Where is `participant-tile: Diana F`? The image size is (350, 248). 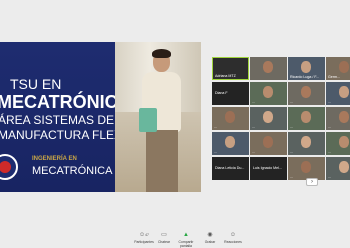 participant-tile: Diana F is located at coordinates (230, 93).